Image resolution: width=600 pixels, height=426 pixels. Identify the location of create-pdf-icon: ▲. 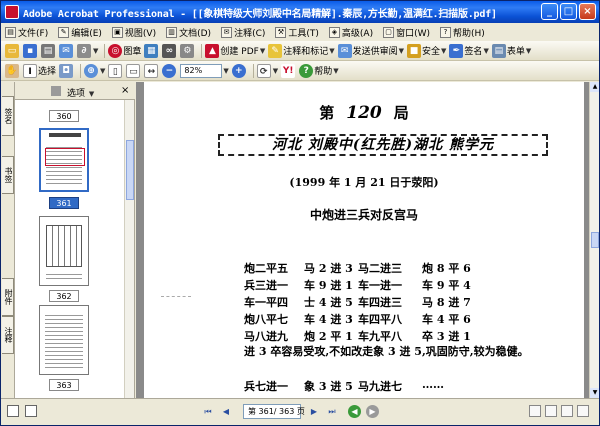
(212, 50).